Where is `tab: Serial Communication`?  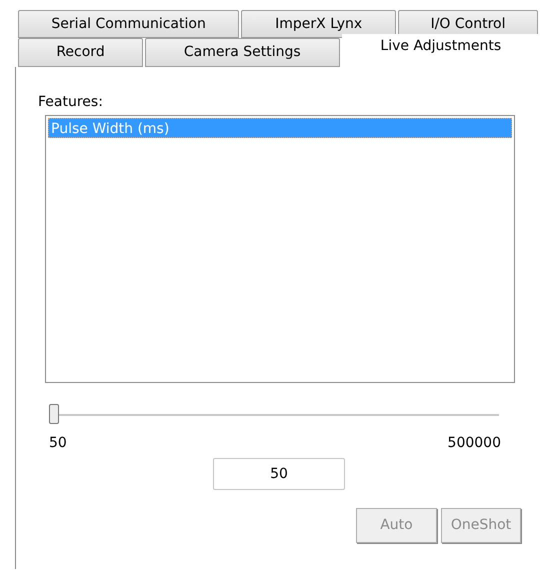 tab: Serial Communication is located at coordinates (129, 24).